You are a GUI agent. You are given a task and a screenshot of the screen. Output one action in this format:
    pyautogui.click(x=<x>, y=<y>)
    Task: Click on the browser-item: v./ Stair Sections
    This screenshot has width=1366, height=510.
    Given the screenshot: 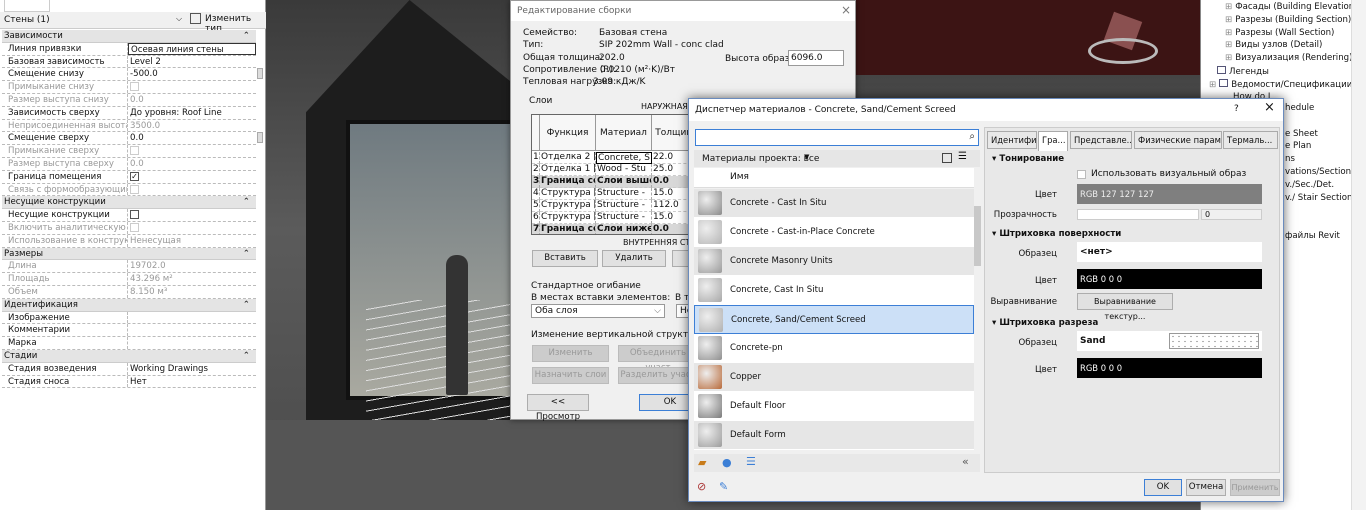 What is the action you would take?
    pyautogui.click(x=1321, y=198)
    